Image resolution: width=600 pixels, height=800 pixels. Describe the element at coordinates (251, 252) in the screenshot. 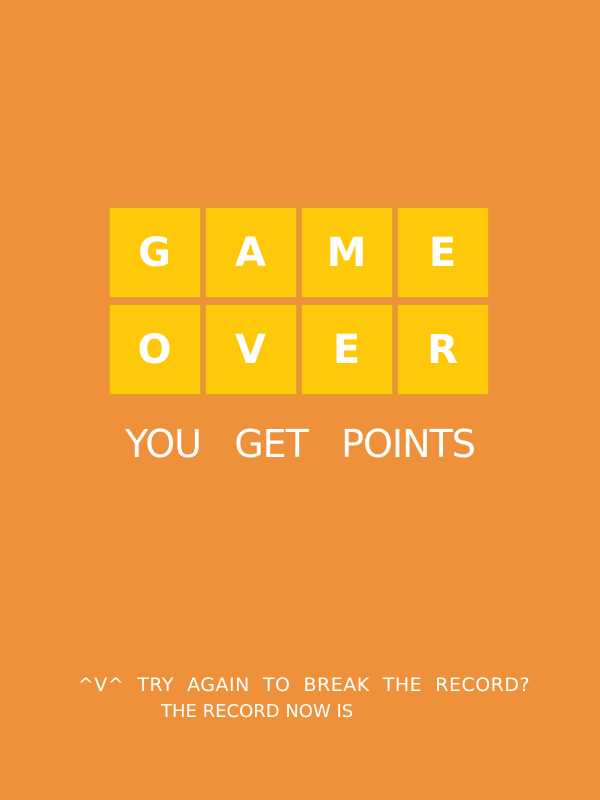

I see `tile-letter: A` at that location.